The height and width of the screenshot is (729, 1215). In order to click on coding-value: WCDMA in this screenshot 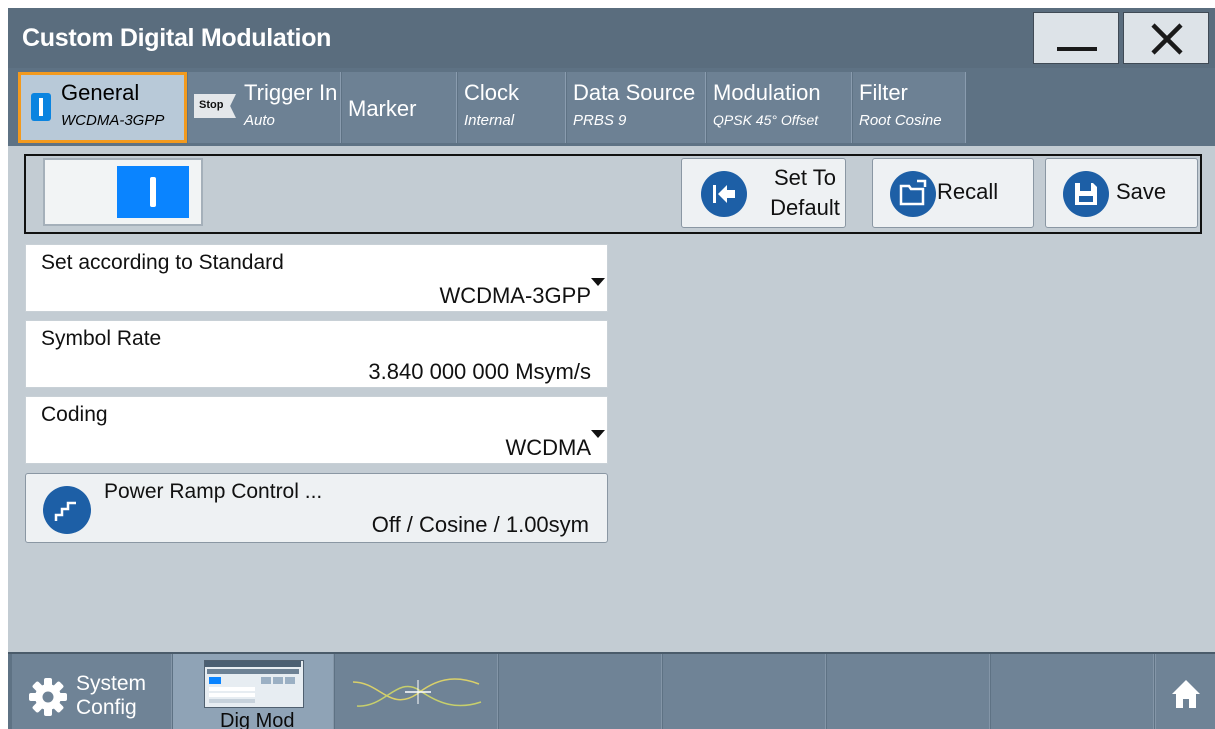, I will do `click(548, 447)`.